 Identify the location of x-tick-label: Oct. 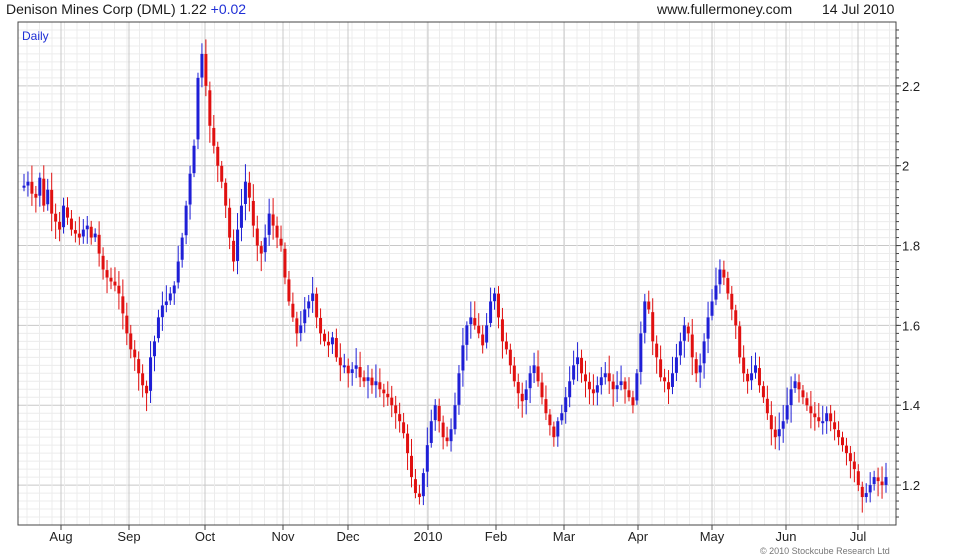
(205, 536).